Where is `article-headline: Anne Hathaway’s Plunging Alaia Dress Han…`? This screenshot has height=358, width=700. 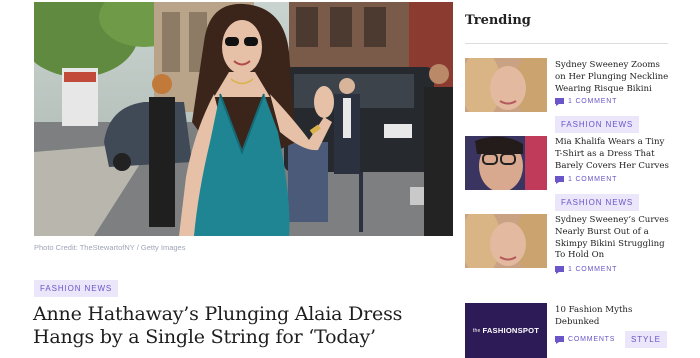 article-headline: Anne Hathaway’s Plunging Alaia Dress Han… is located at coordinates (218, 325).